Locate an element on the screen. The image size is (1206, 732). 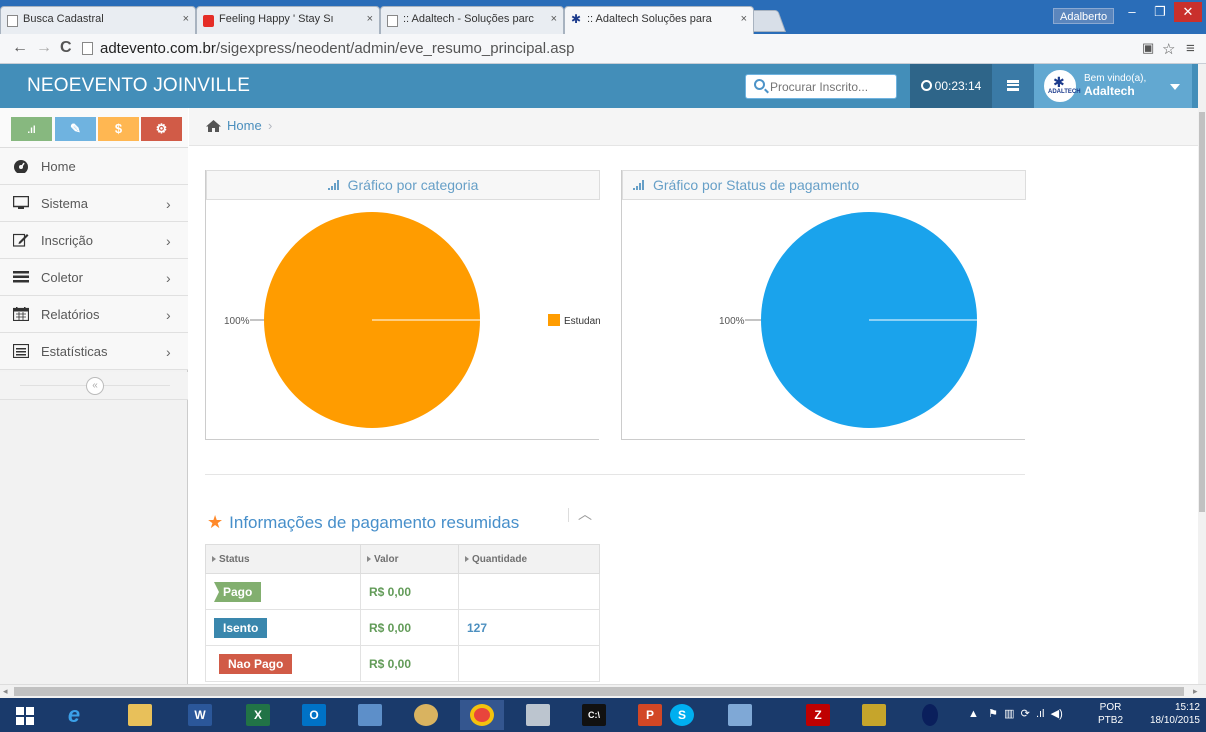
system-tray: ▲ ⚑ ▥ ⟳ .ıl ◀) is located at coordinates (1015, 713).